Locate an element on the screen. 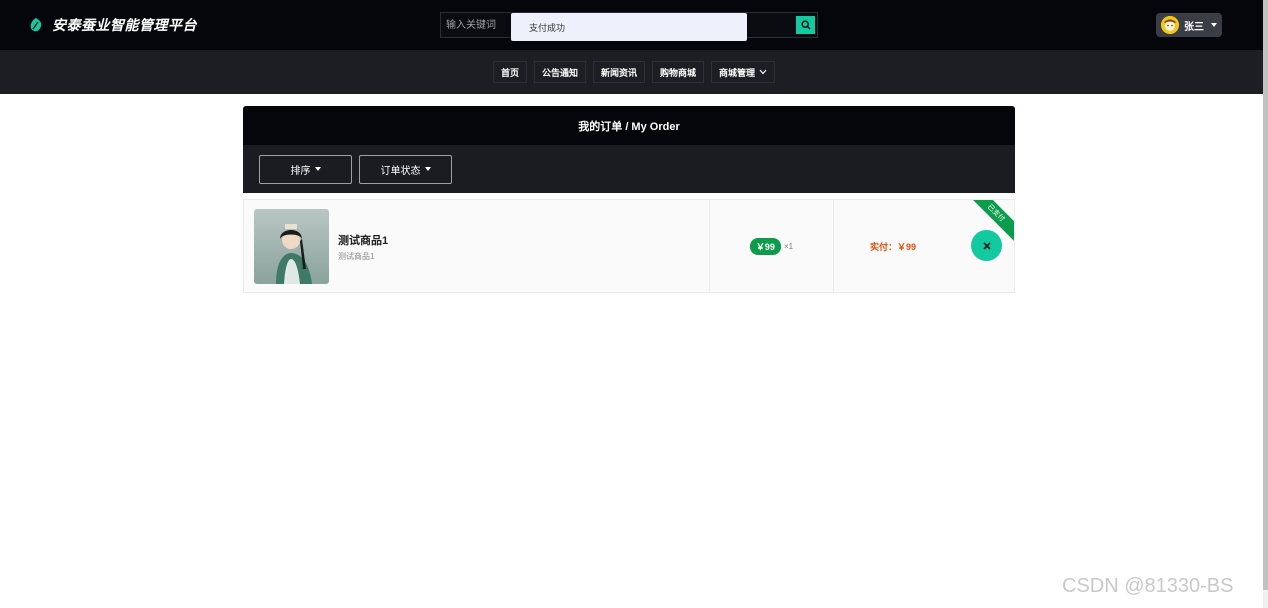 The image size is (1268, 608). nav-item-label: 公告通知 is located at coordinates (559, 72).